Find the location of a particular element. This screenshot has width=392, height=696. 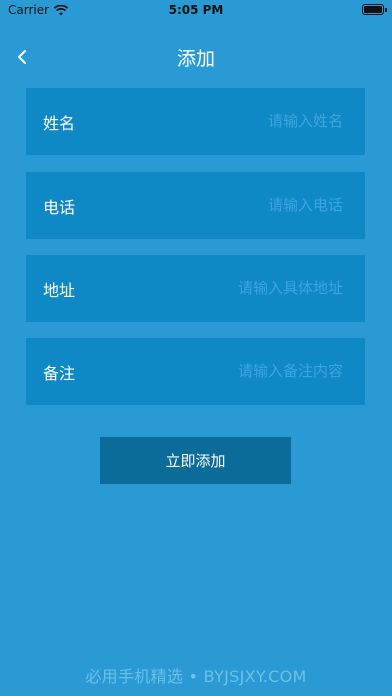

status-bar: Carrier 5:05 PM is located at coordinates (196, 11).